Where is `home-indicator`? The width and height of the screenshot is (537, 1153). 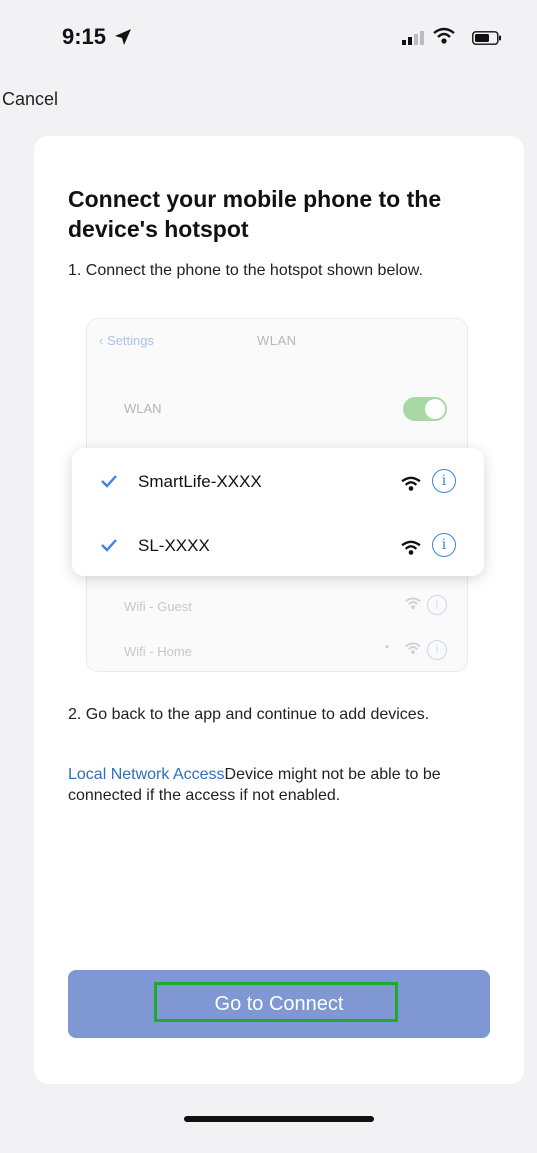
home-indicator is located at coordinates (279, 1119).